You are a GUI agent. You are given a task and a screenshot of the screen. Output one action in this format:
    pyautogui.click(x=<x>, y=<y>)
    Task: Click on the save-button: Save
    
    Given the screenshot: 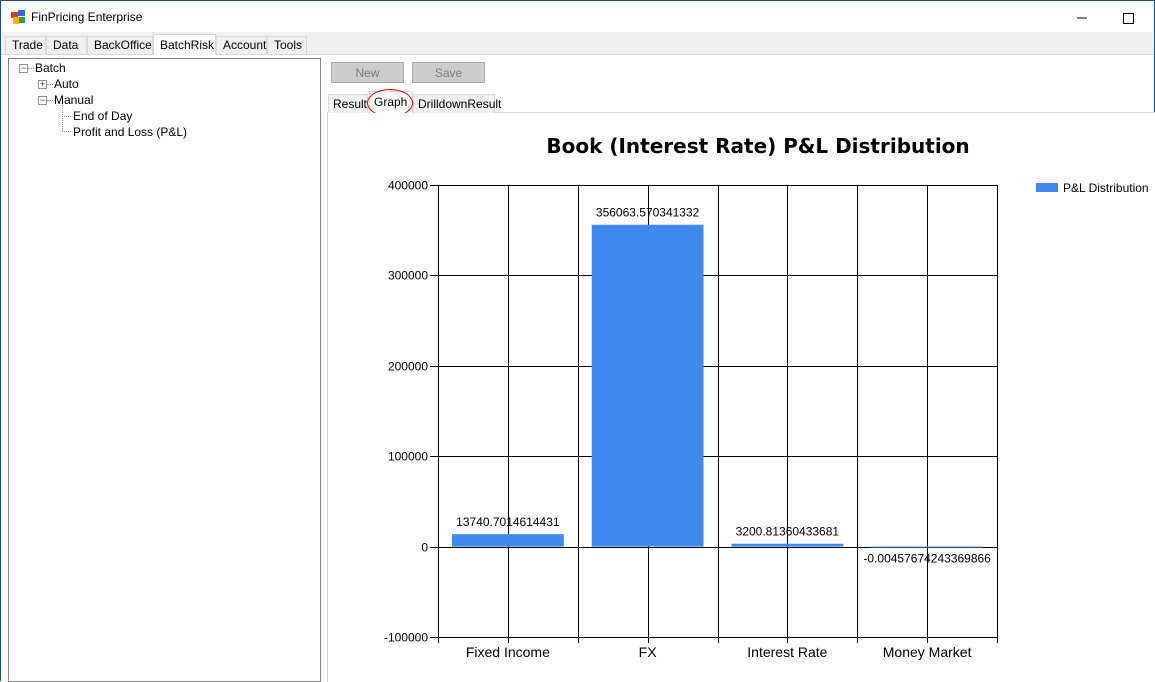 What is the action you would take?
    pyautogui.click(x=448, y=72)
    